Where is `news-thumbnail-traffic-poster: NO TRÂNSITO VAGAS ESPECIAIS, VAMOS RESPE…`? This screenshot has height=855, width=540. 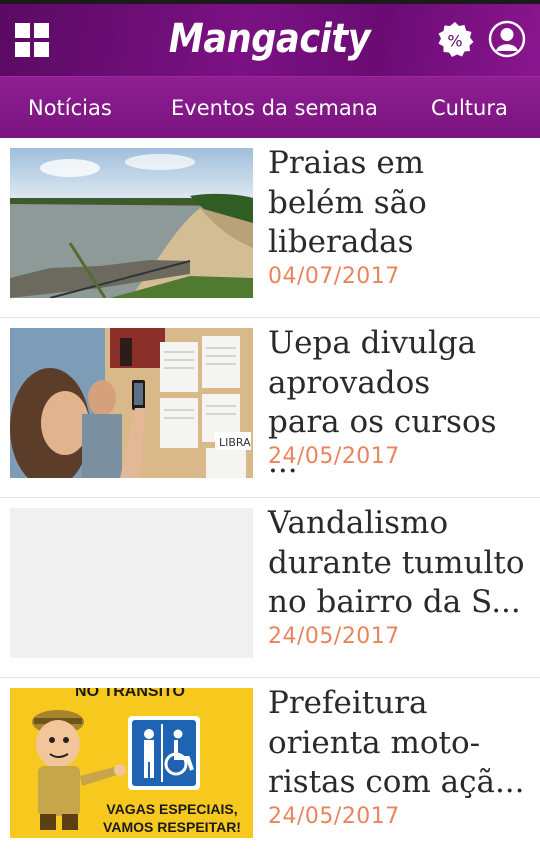
news-thumbnail-traffic-poster: NO TRÂNSITO VAGAS ESPECIAIS, VAMOS RESPE… is located at coordinates (131, 763).